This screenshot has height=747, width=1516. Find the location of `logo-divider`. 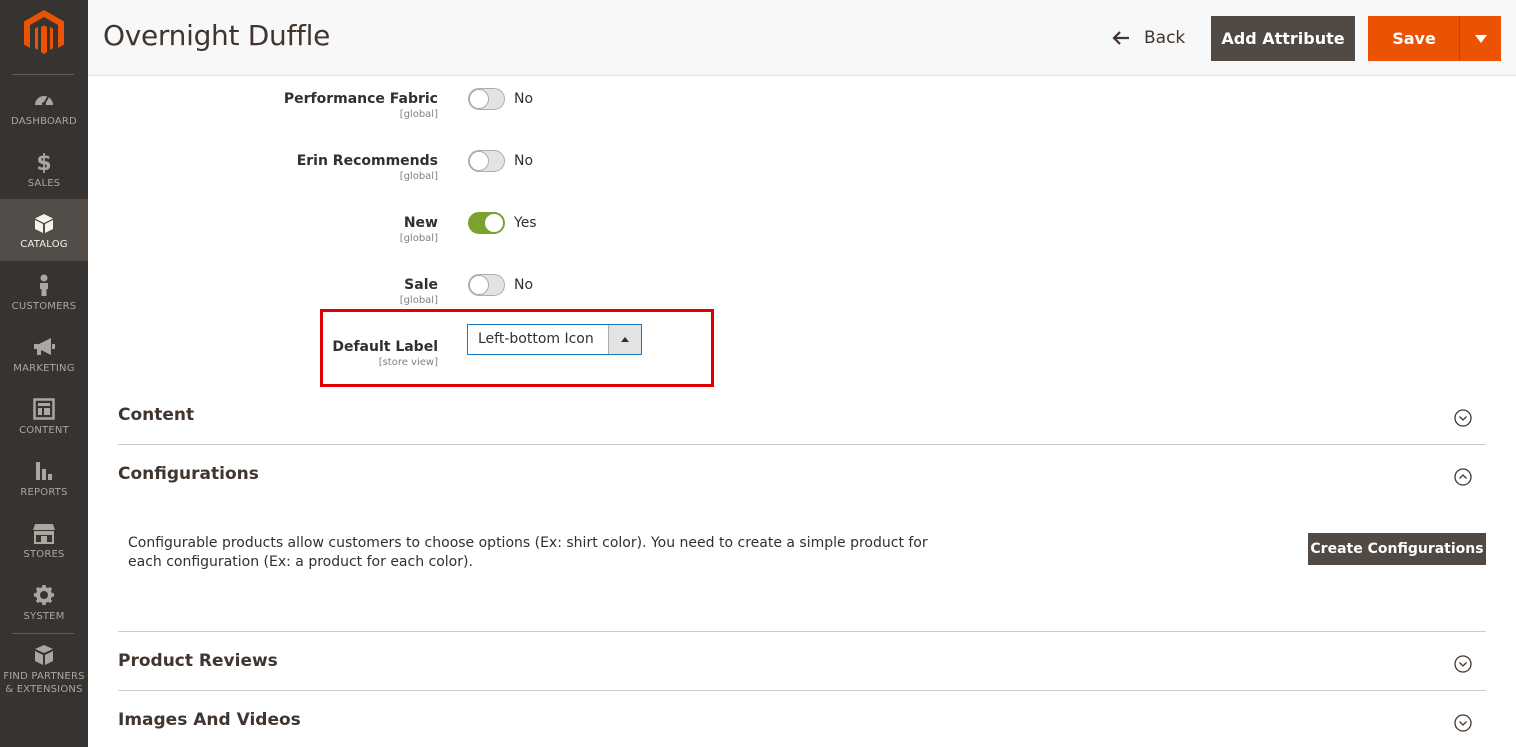

logo-divider is located at coordinates (43, 74).